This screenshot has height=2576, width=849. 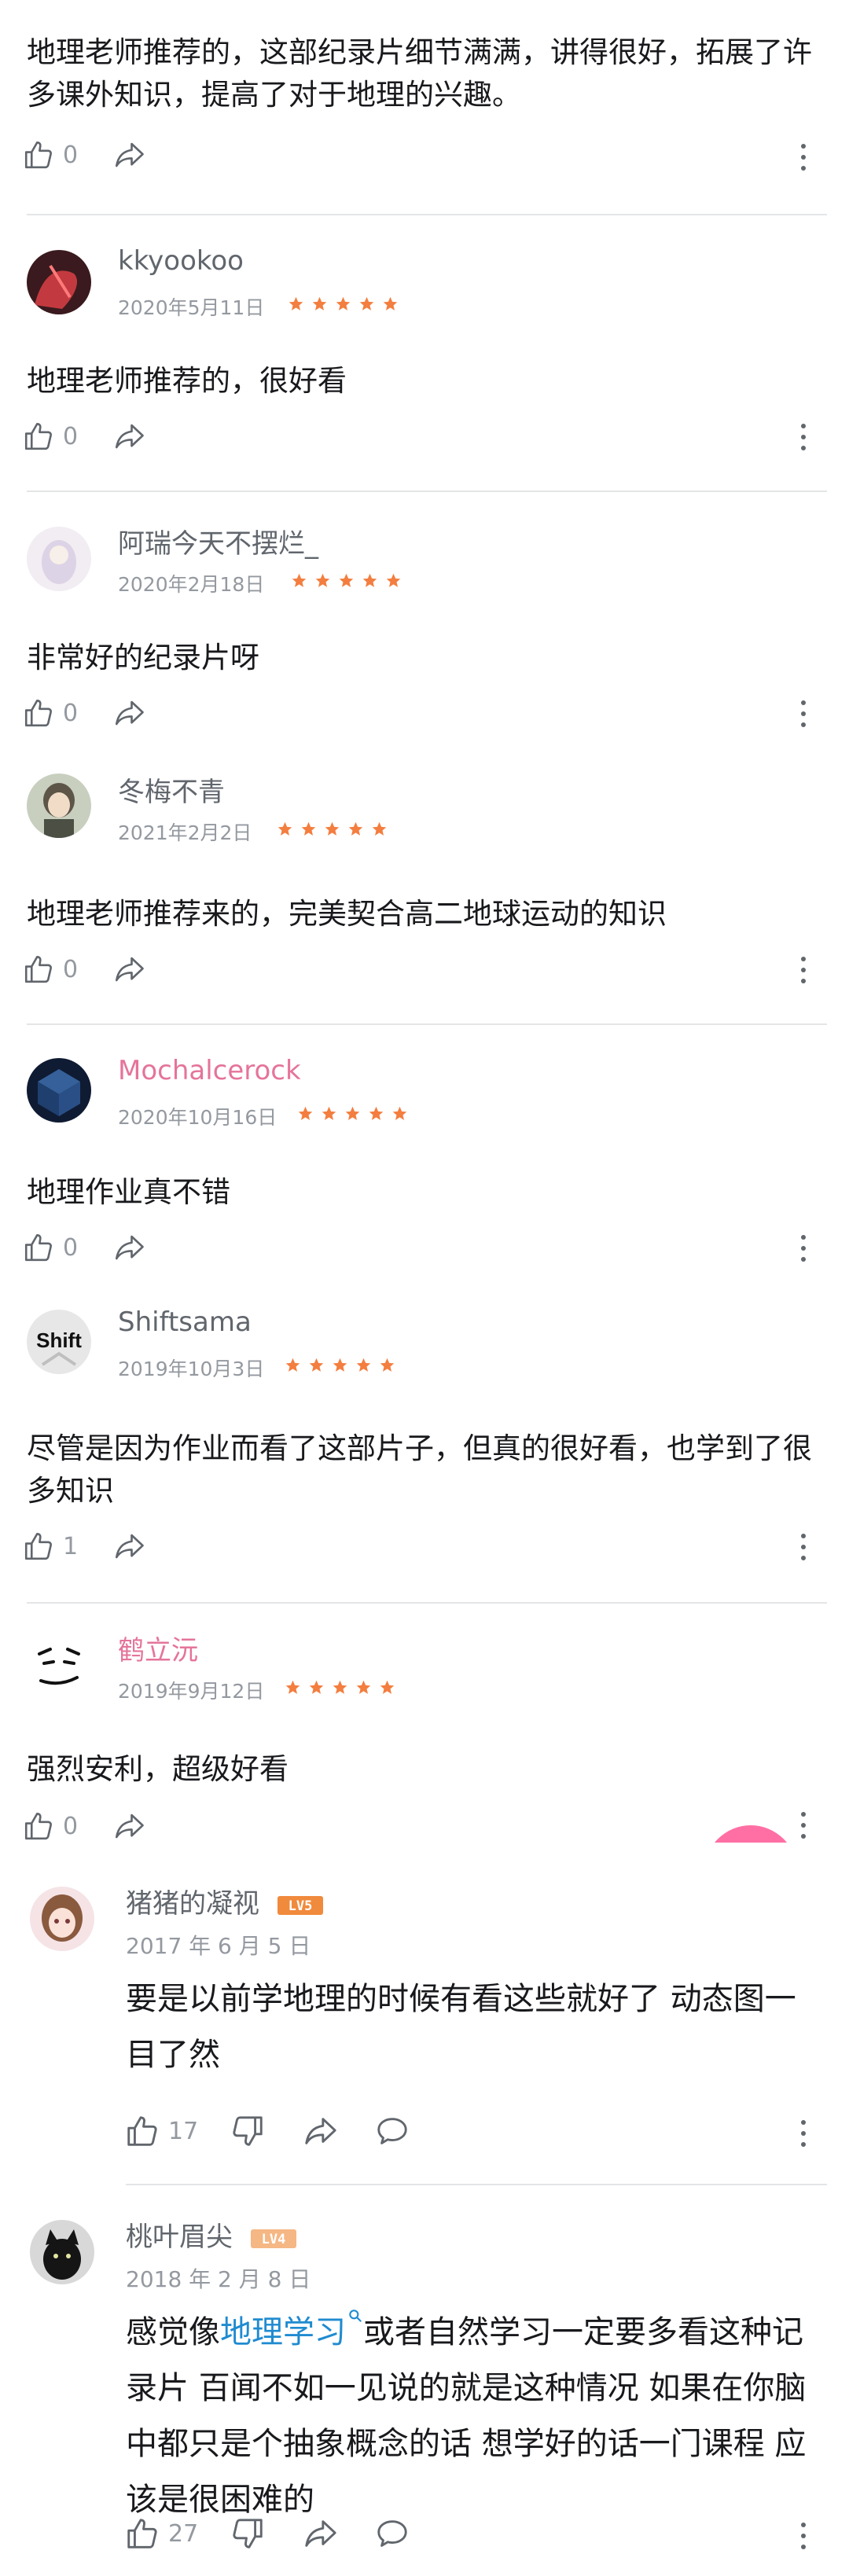 I want to click on avatar: Shift, so click(x=59, y=1342).